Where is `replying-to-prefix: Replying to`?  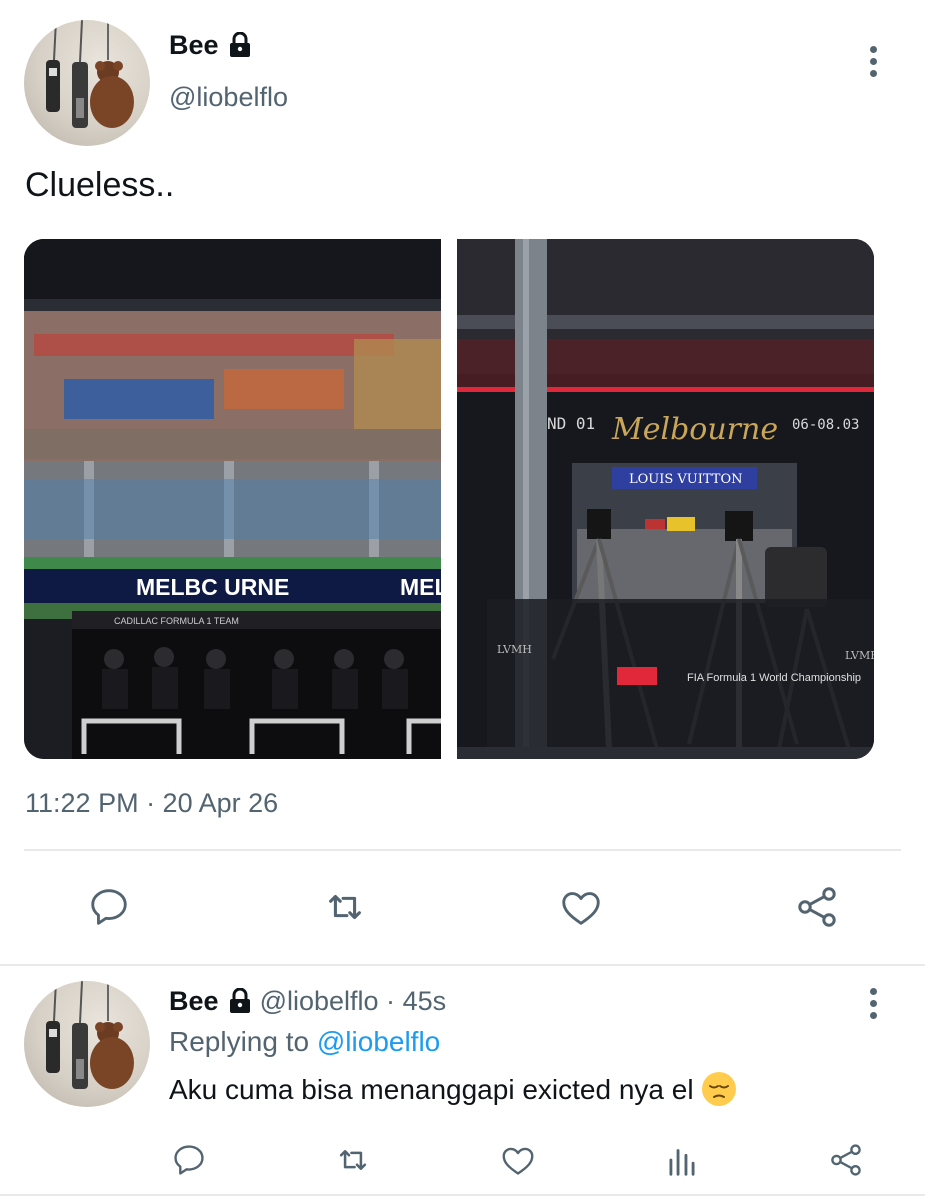
replying-to-prefix: Replying to is located at coordinates (239, 1041).